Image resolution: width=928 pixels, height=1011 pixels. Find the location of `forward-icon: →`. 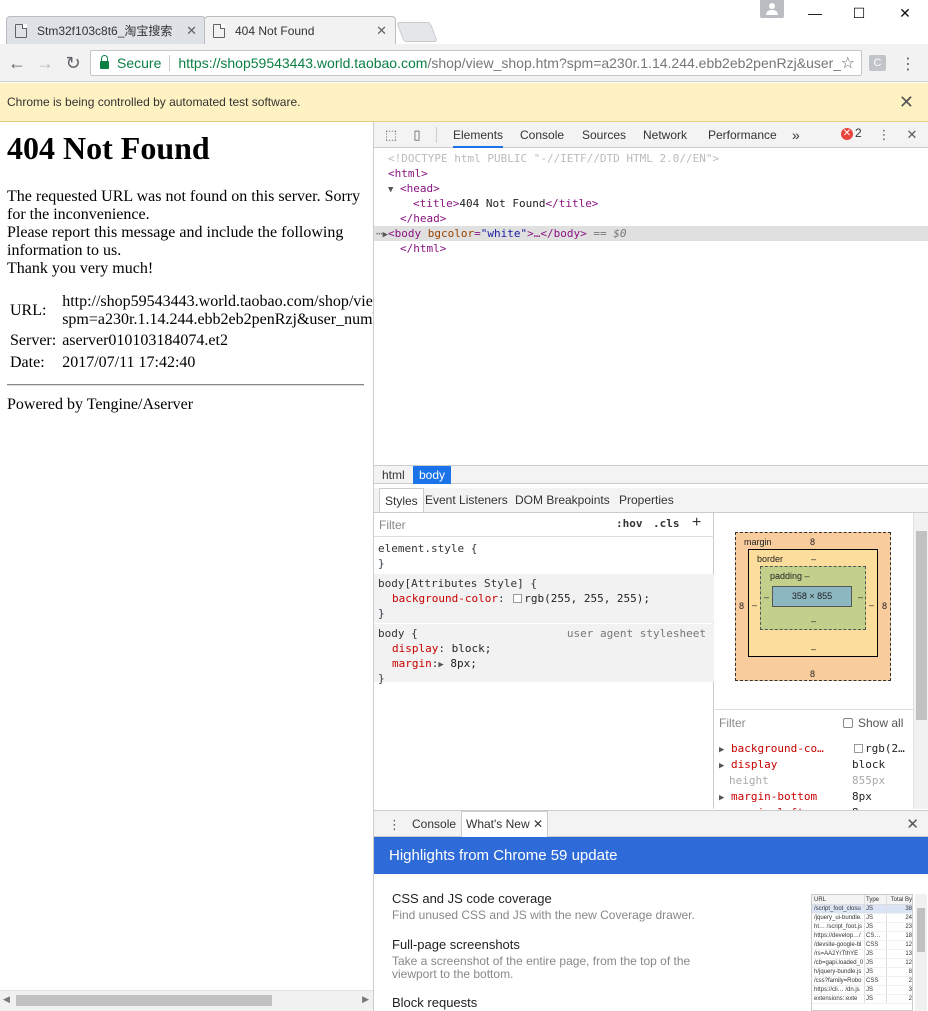

forward-icon: → is located at coordinates (45, 63).